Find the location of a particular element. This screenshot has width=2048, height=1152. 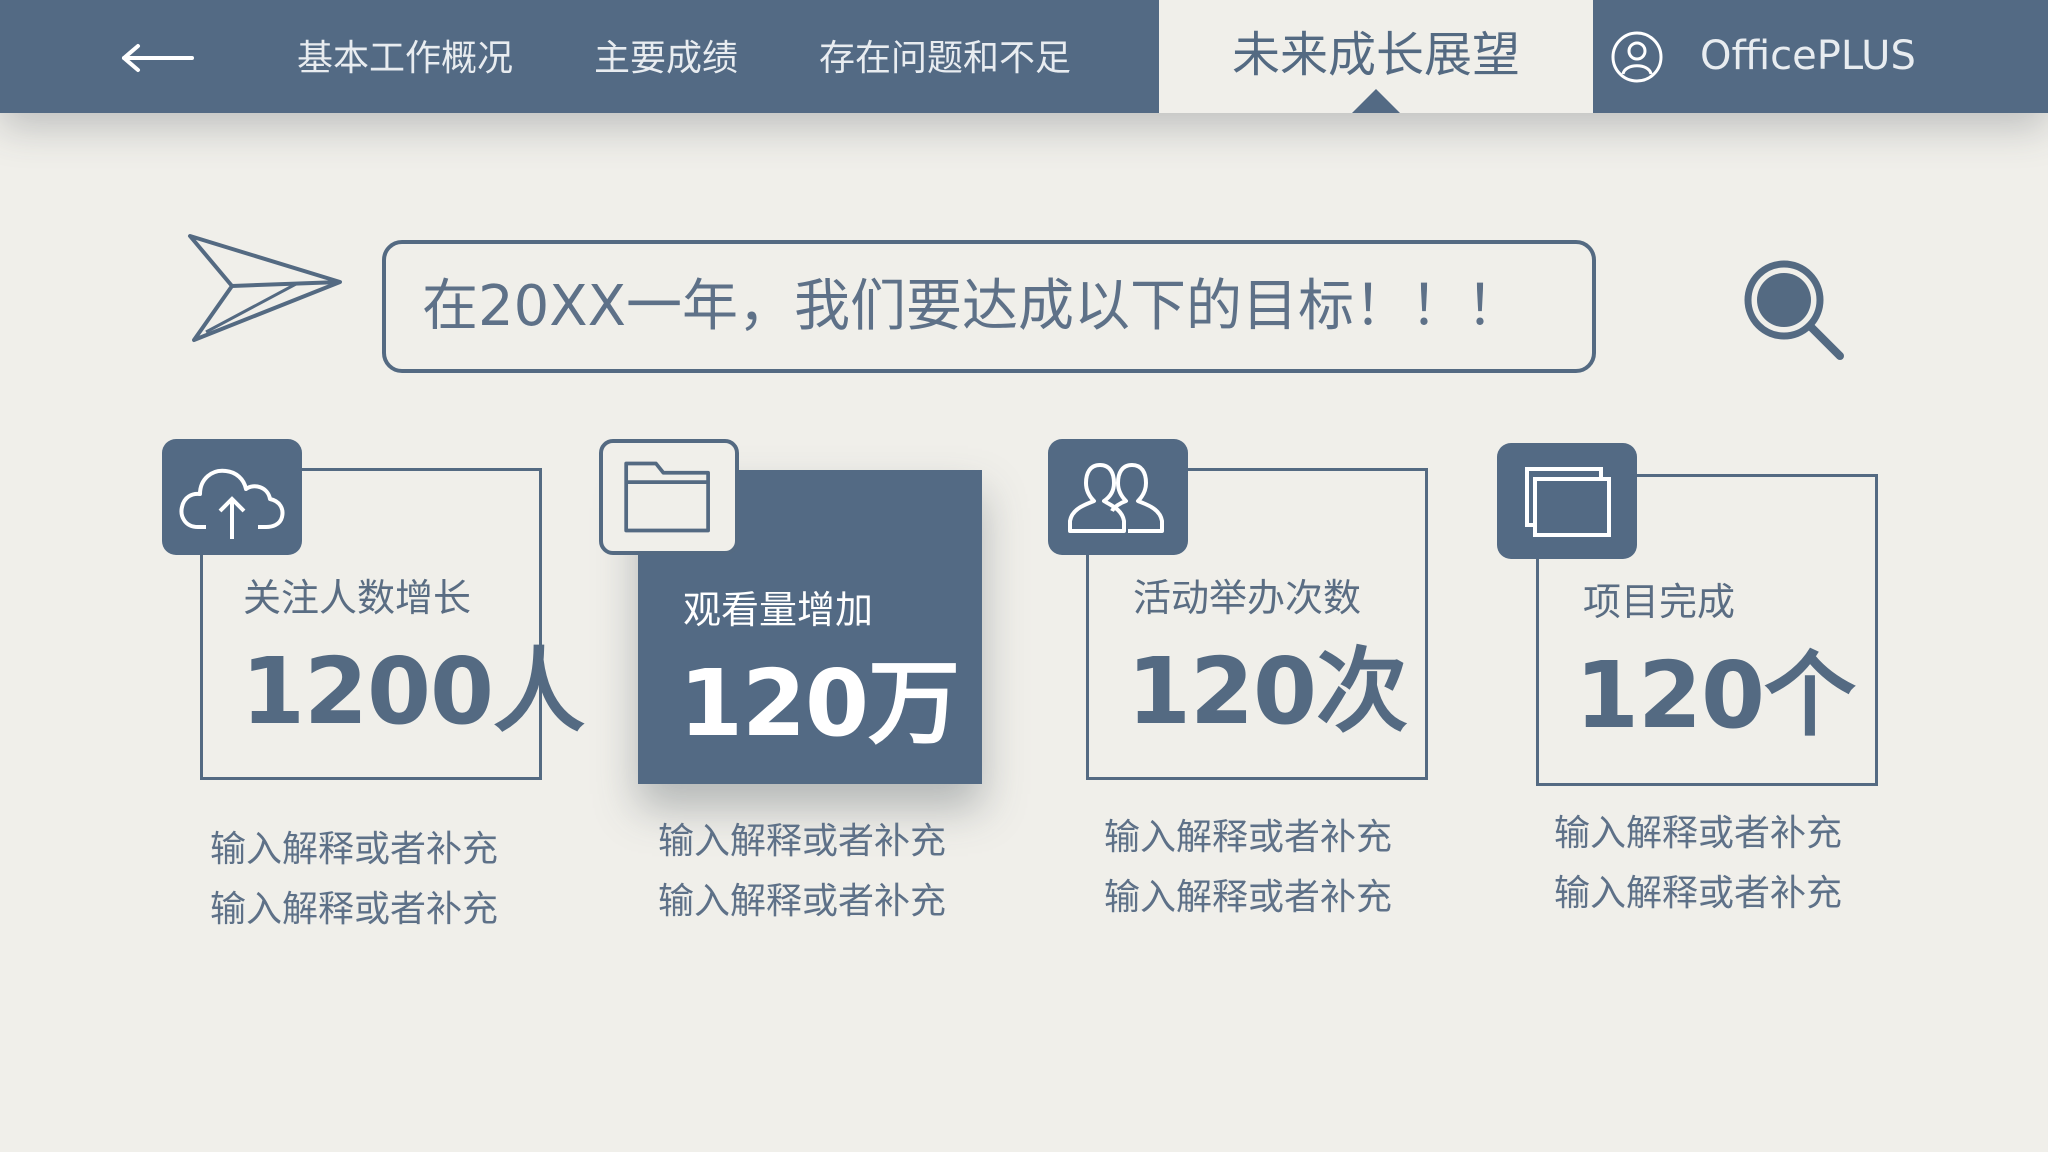

paper-plane-icon is located at coordinates (265, 288).